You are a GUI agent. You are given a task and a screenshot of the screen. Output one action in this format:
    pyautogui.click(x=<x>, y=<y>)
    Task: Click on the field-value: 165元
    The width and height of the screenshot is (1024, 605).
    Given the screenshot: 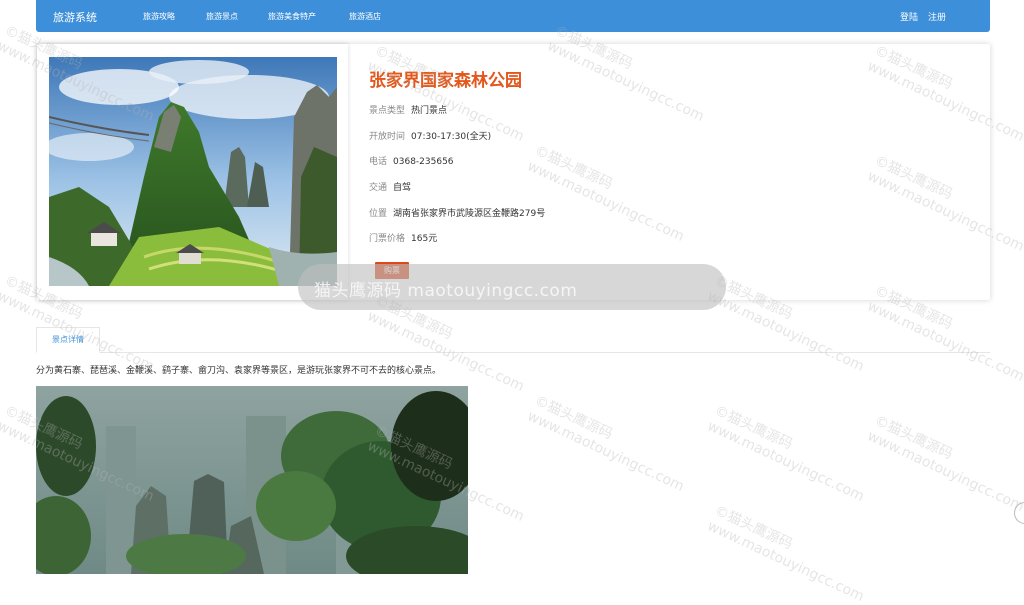 What is the action you would take?
    pyautogui.click(x=424, y=239)
    